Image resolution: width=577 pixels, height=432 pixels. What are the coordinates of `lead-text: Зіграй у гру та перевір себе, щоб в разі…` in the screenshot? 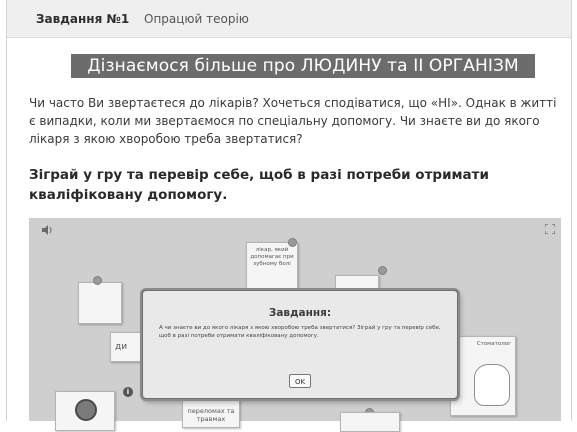 It's located at (259, 185).